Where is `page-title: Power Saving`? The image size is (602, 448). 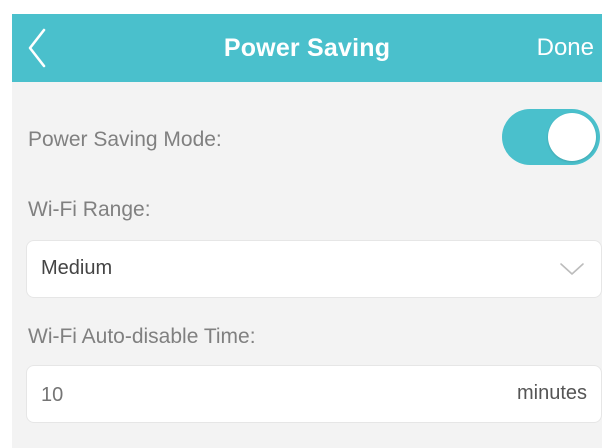
page-title: Power Saving is located at coordinates (307, 48).